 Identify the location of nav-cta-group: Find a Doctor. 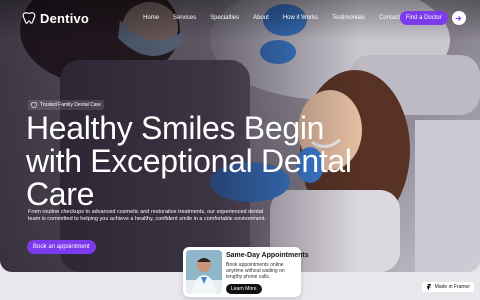
(432, 18).